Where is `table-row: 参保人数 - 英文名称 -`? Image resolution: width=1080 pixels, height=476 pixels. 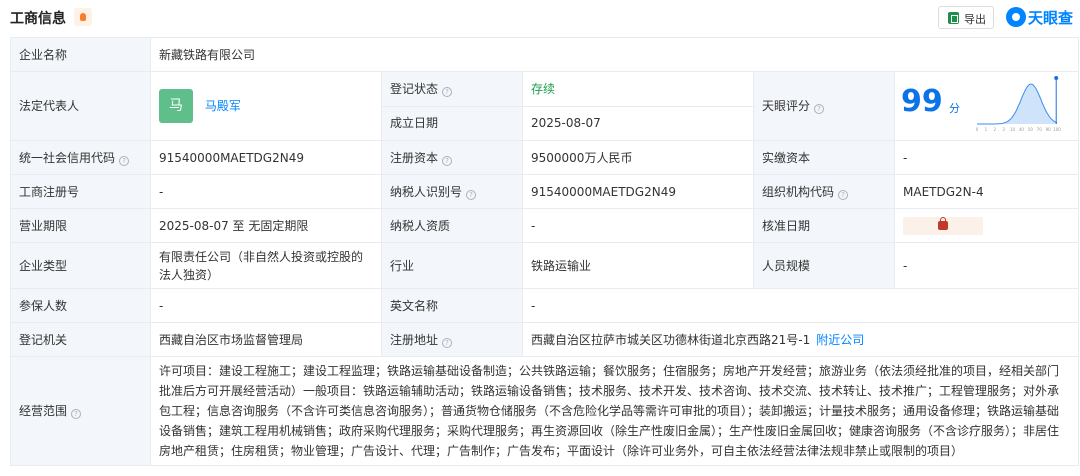 table-row: 参保人数 - 英文名称 - is located at coordinates (545, 305).